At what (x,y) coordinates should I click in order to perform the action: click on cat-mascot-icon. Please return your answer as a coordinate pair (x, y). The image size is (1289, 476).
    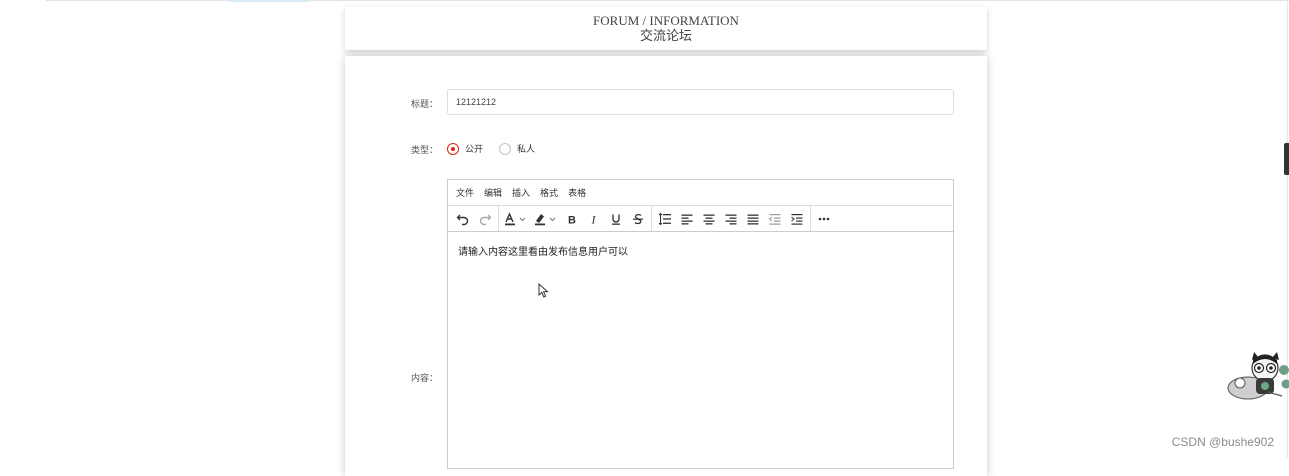
    Looking at the image, I should click on (1257, 378).